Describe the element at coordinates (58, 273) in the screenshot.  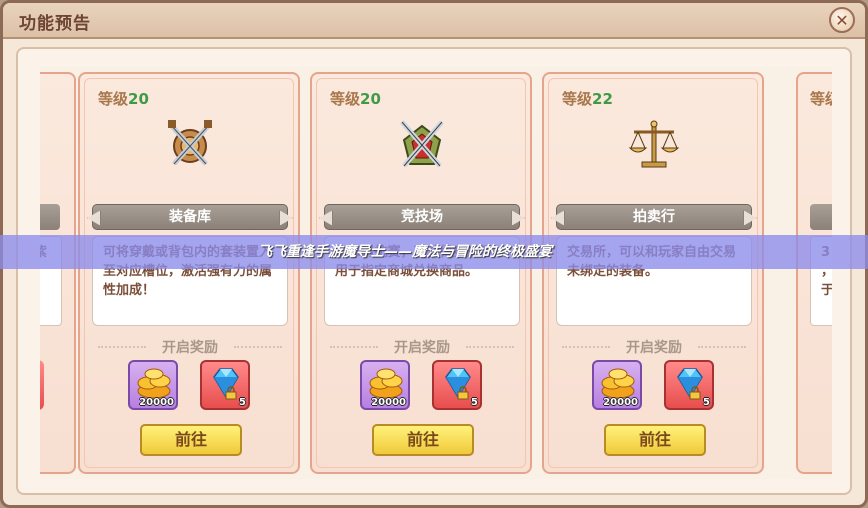
I see `partial-card-left: 之紫 的` at that location.